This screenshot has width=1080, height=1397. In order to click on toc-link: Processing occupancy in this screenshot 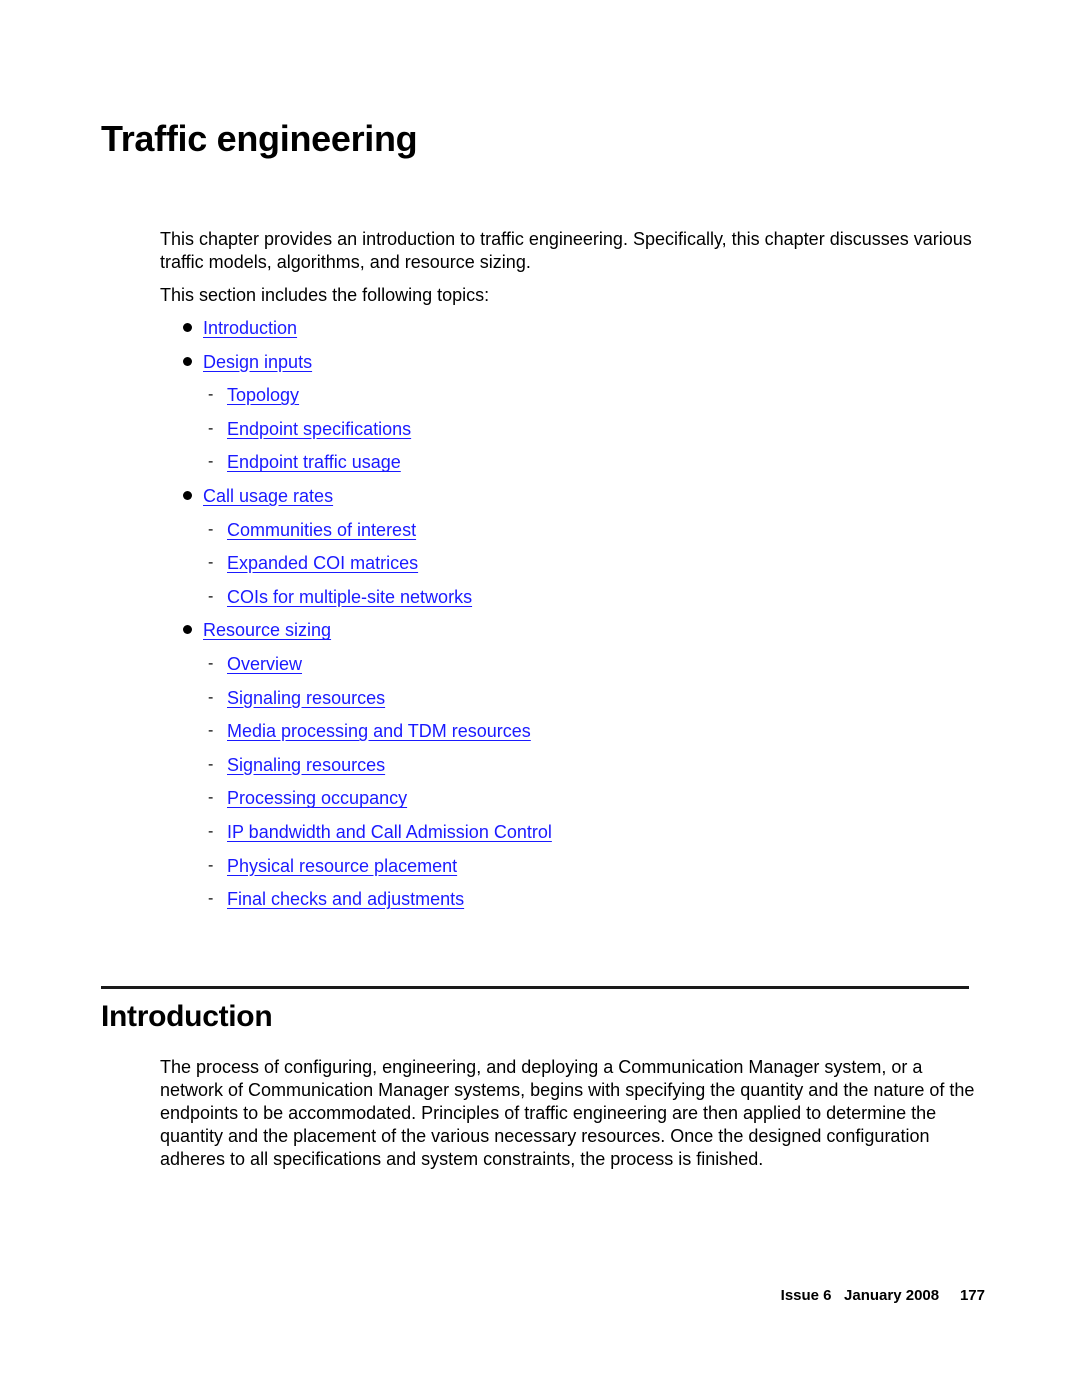, I will do `click(317, 798)`.